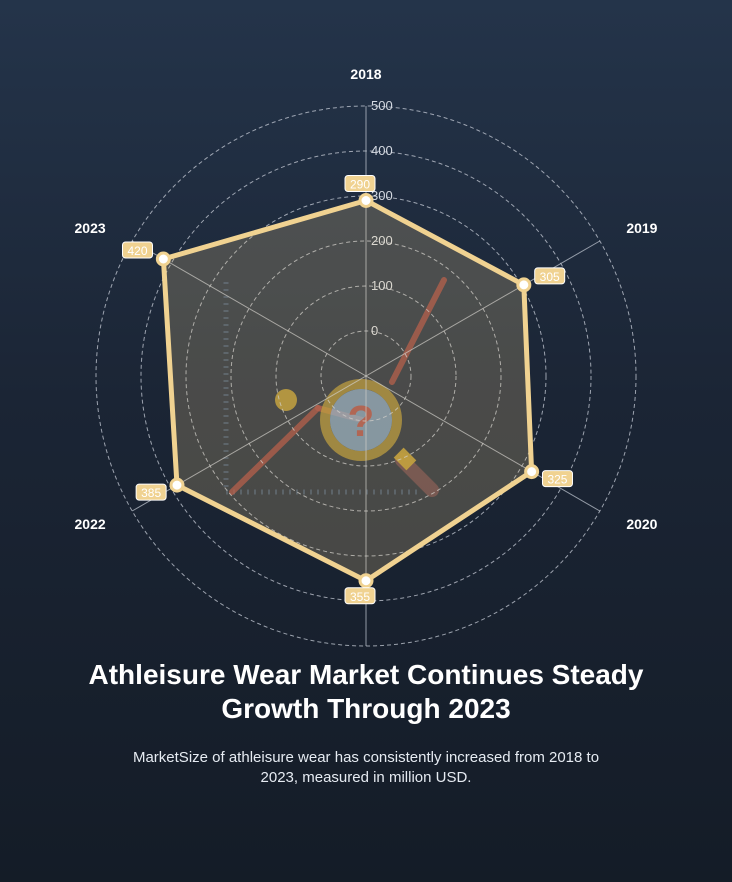 The image size is (732, 882). Describe the element at coordinates (641, 524) in the screenshot. I see `category-label-2020: 2020` at that location.